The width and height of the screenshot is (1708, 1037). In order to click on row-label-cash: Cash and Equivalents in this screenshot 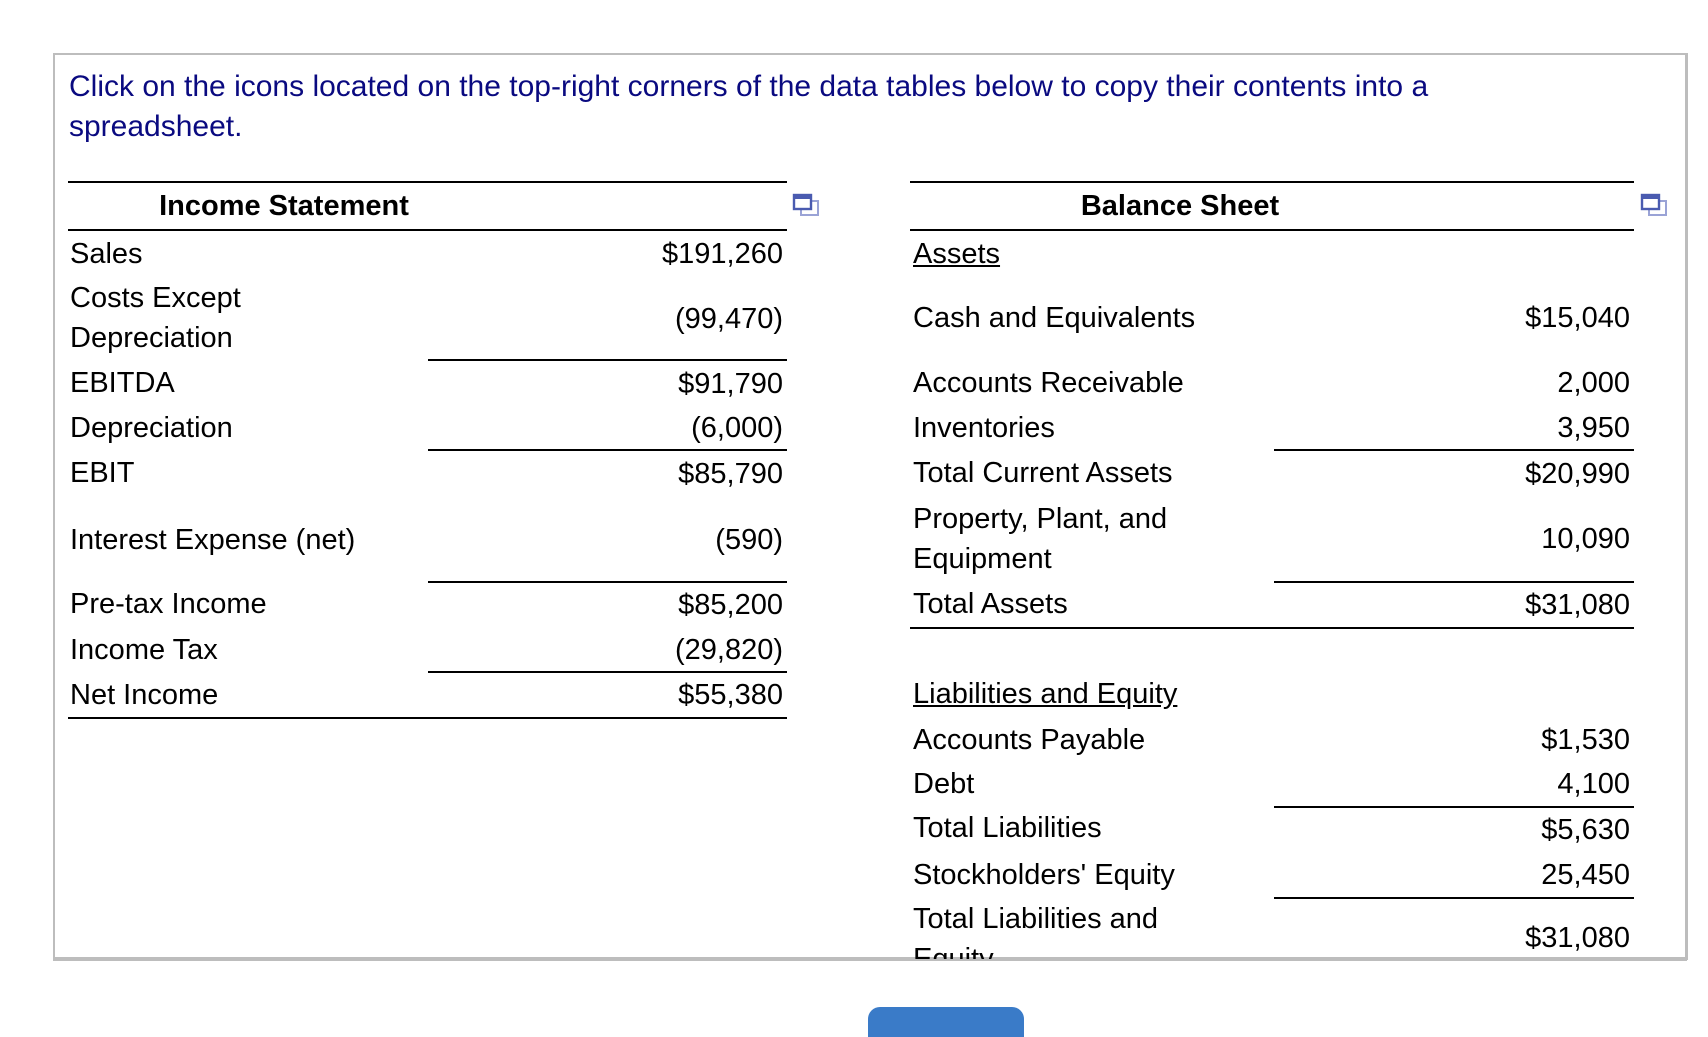, I will do `click(1054, 318)`.